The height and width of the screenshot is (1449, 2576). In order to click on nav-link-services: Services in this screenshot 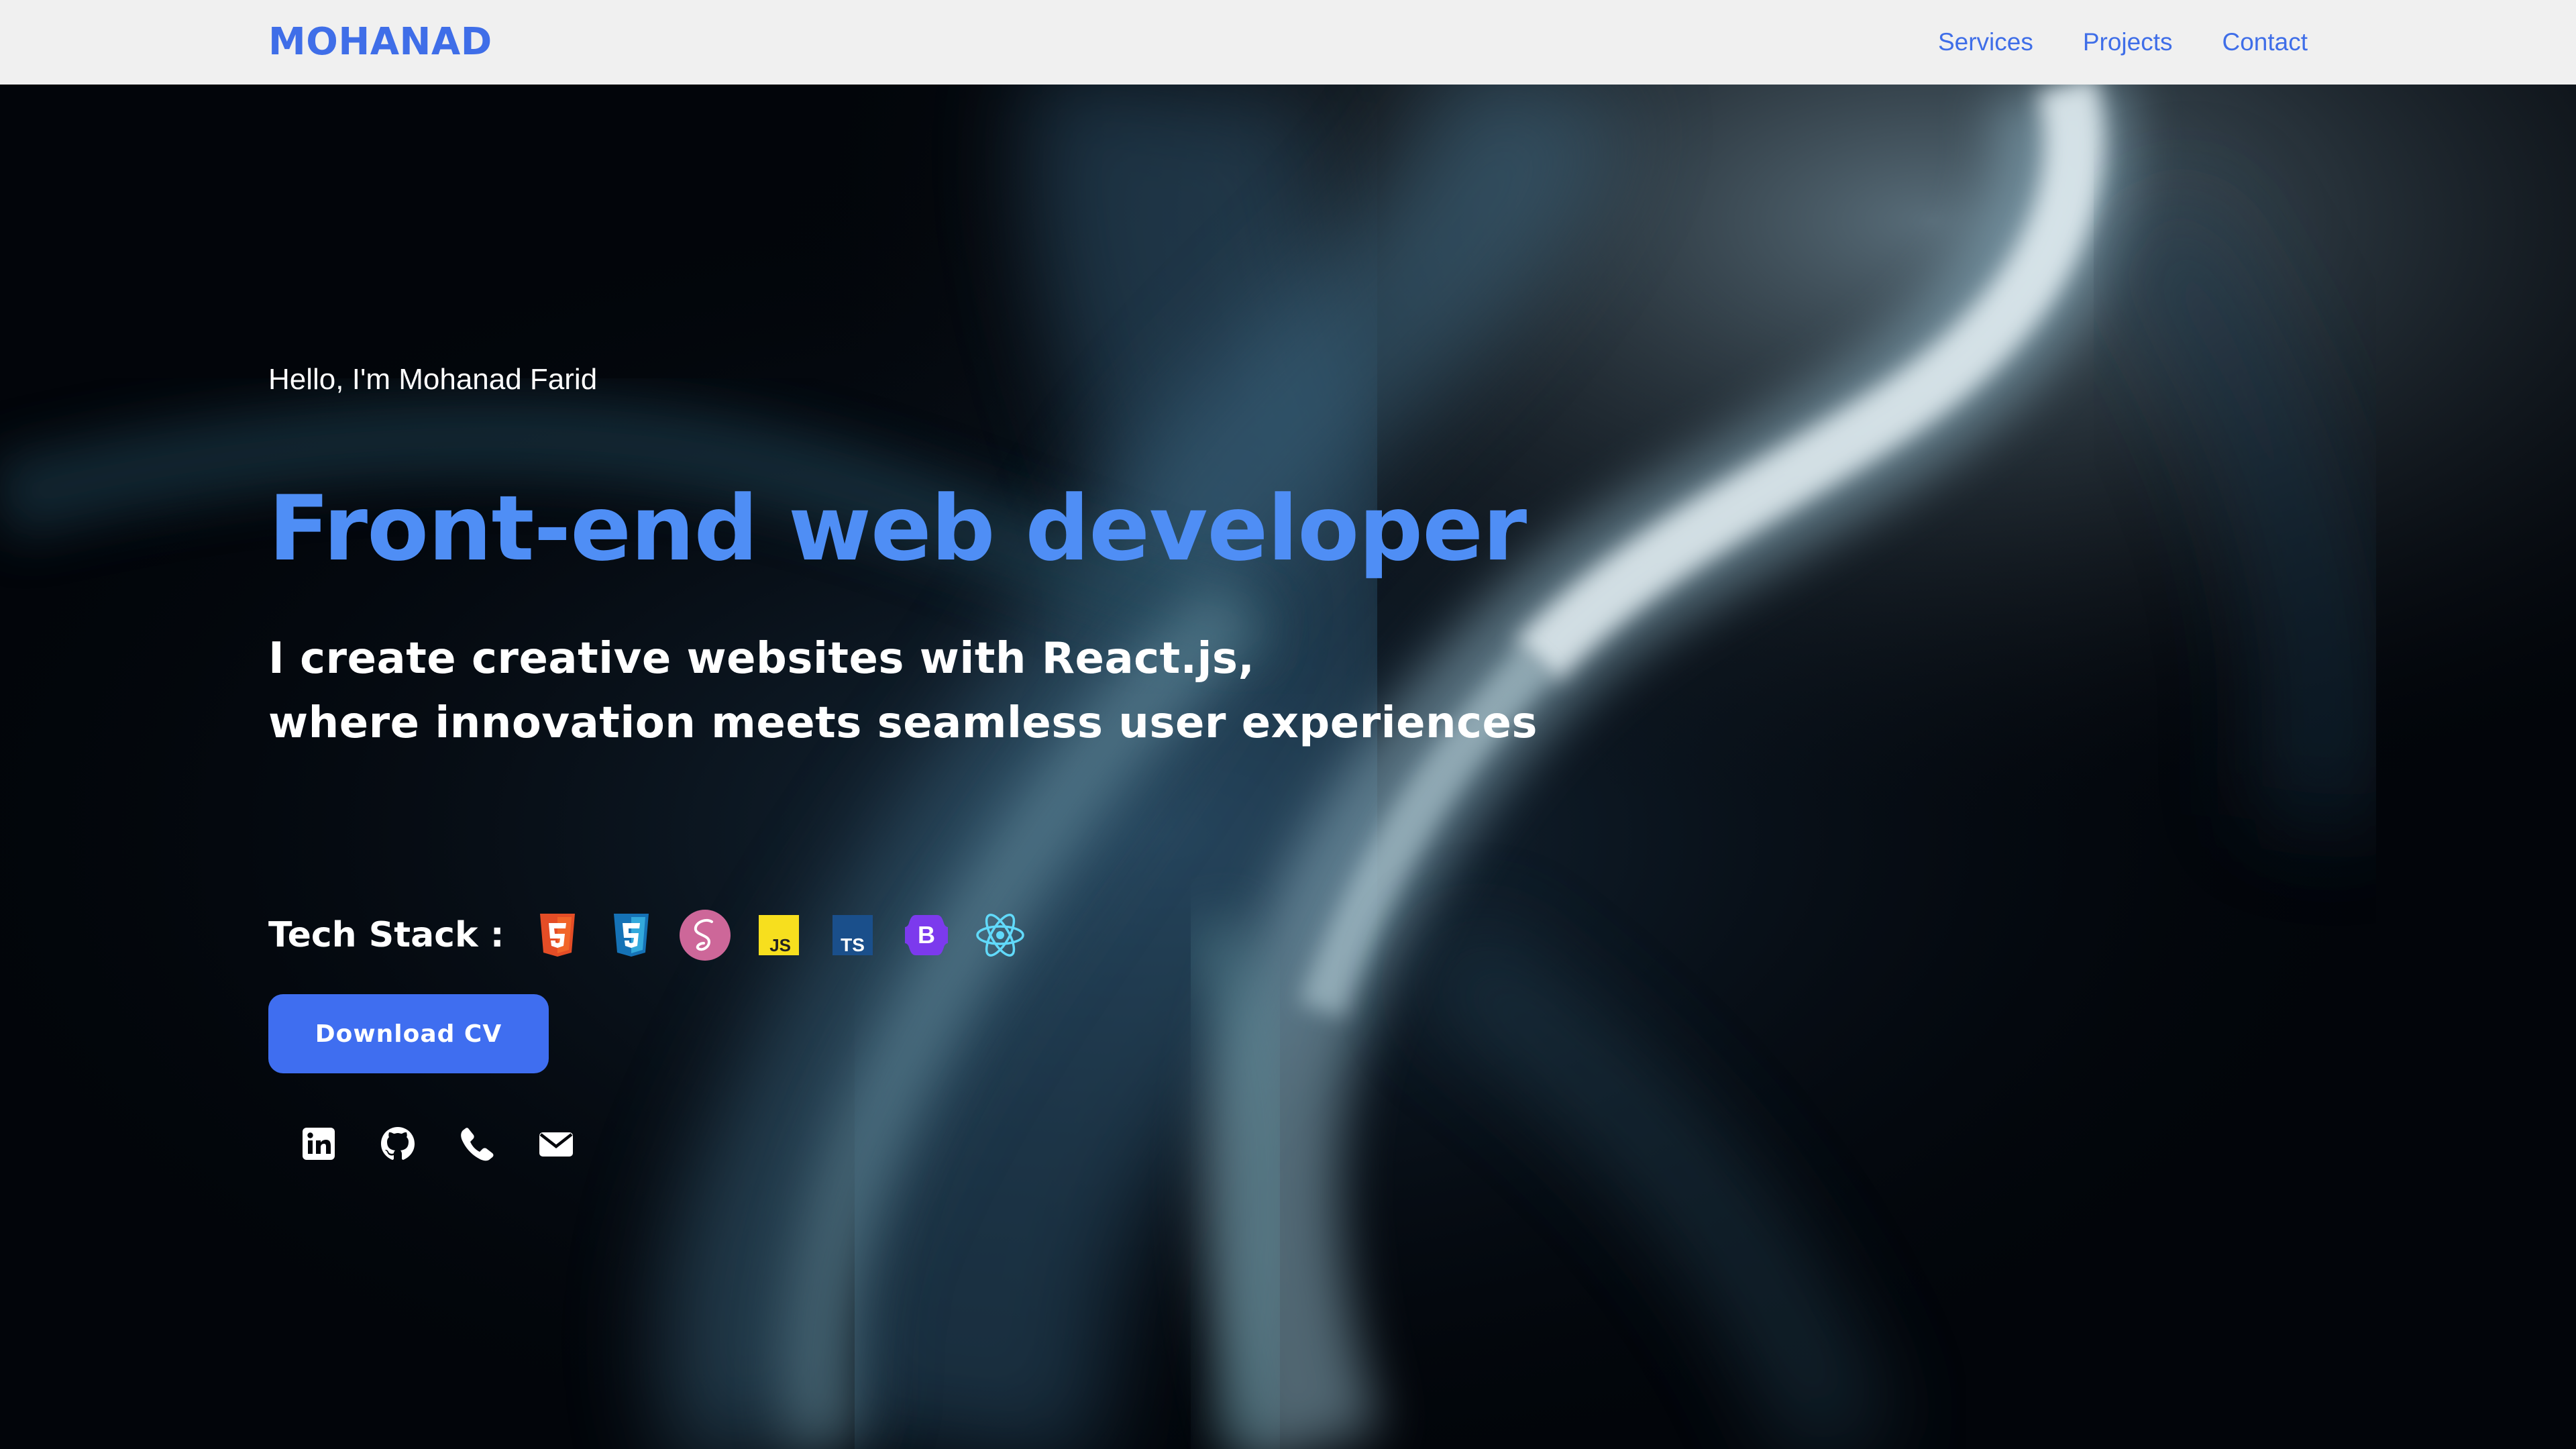, I will do `click(1985, 42)`.